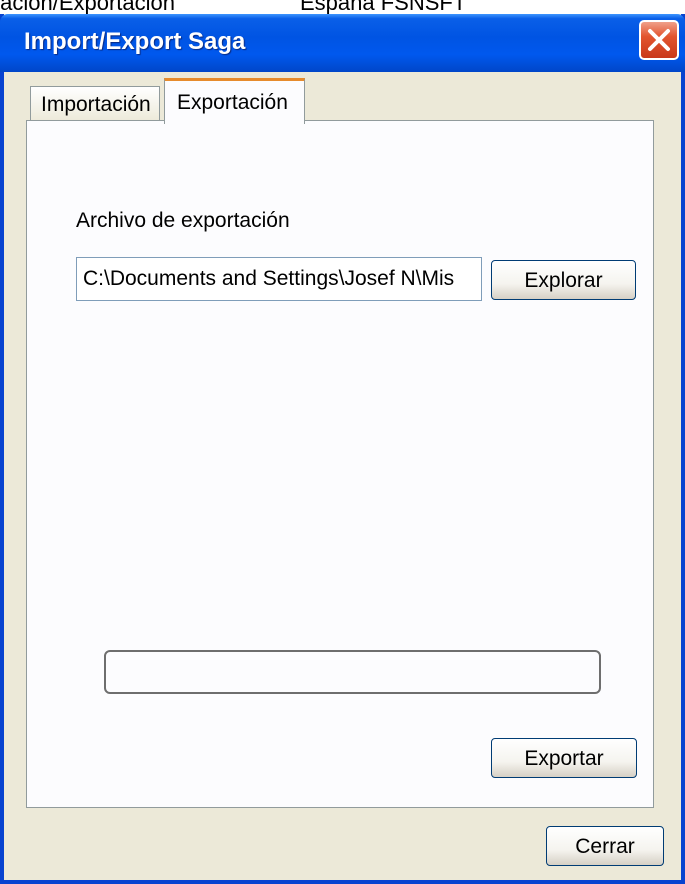 This screenshot has height=884, width=685. What do you see at coordinates (605, 846) in the screenshot?
I see `close-dialog-button: Cerrar` at bounding box center [605, 846].